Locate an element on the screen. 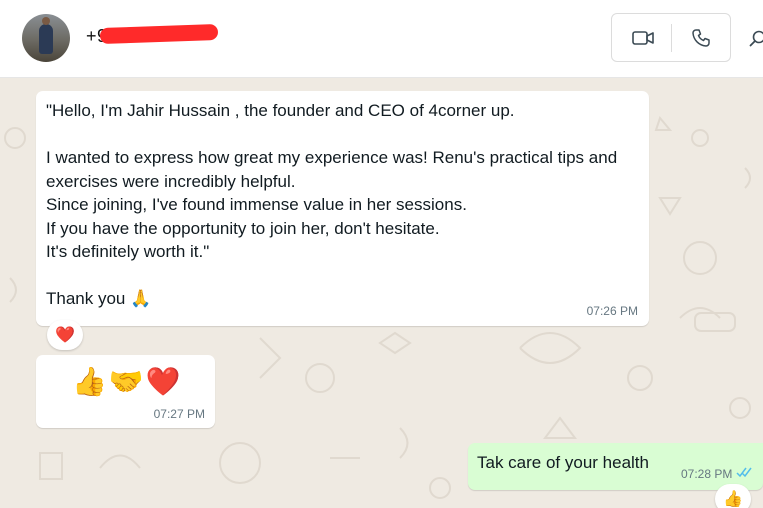 This screenshot has width=763, height=508. incoming-message: 👍 🤝 ❤️ 07:27 PM is located at coordinates (125, 391).